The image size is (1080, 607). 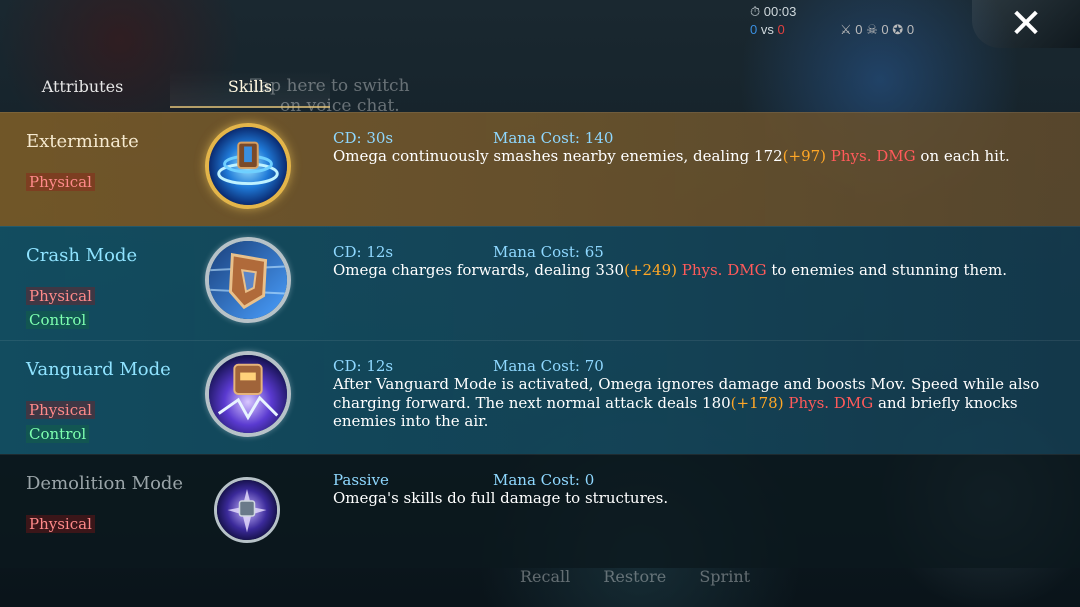 What do you see at coordinates (872, 29) in the screenshot?
I see `skull-icon: ☠` at bounding box center [872, 29].